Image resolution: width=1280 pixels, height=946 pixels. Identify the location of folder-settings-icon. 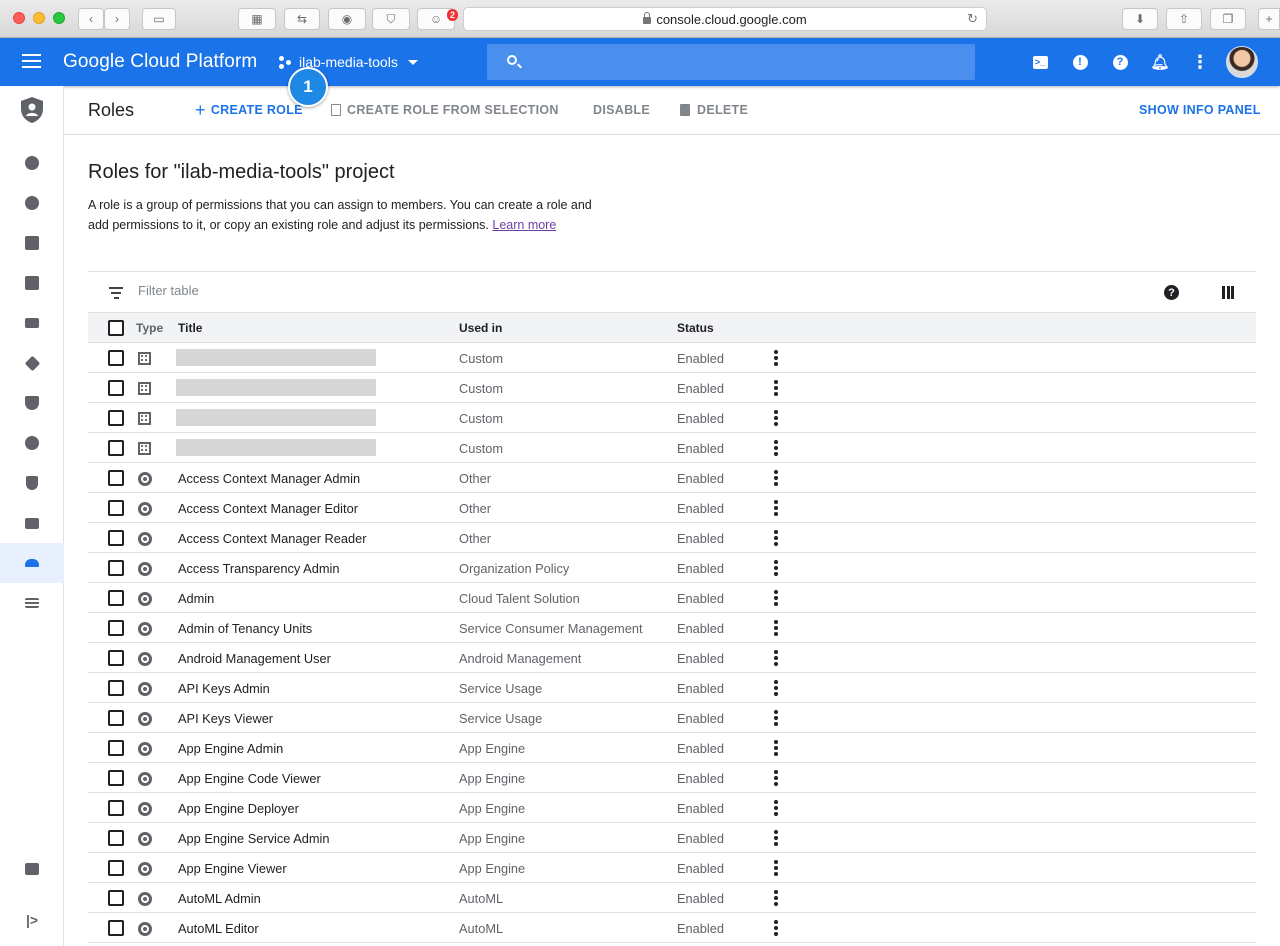
(32, 869).